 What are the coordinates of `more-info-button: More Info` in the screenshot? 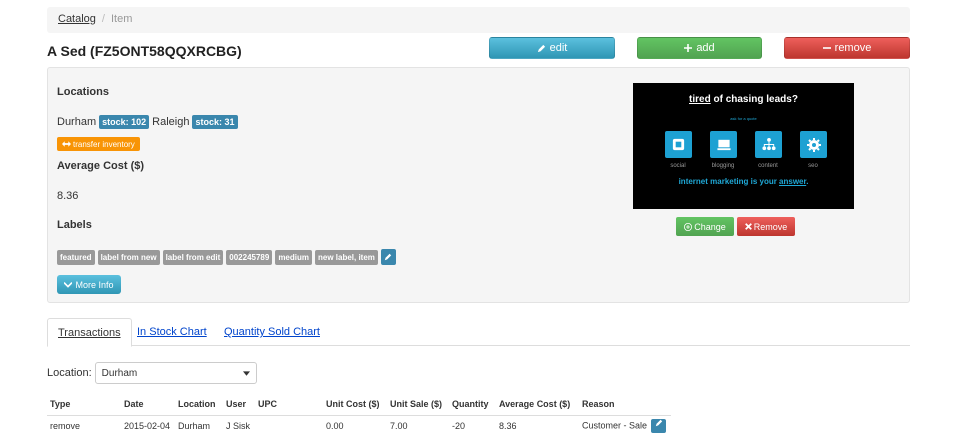 It's located at (89, 284).